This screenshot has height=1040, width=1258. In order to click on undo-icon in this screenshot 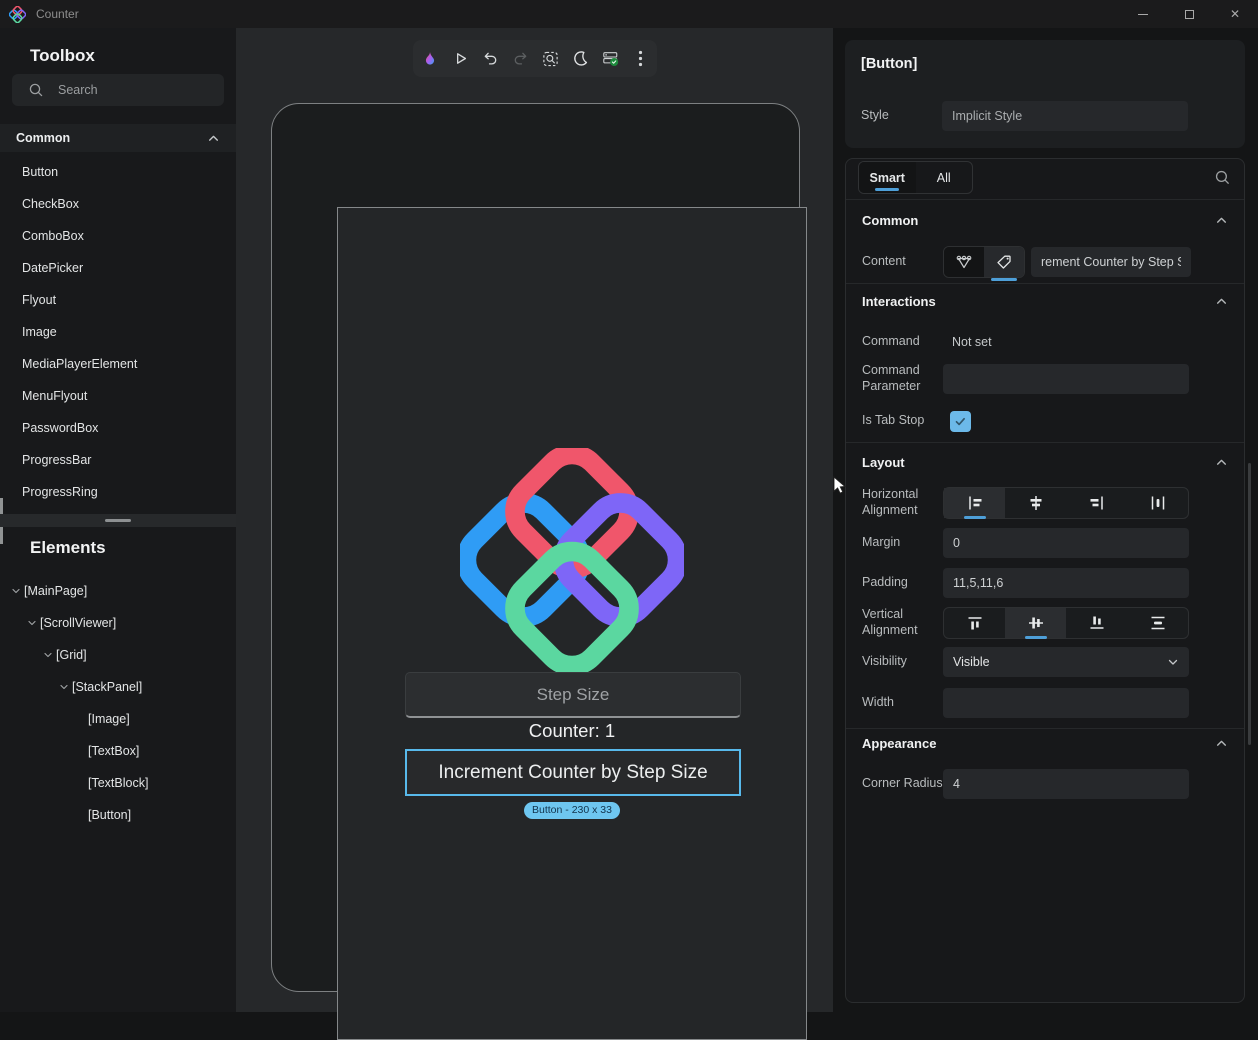, I will do `click(490, 59)`.